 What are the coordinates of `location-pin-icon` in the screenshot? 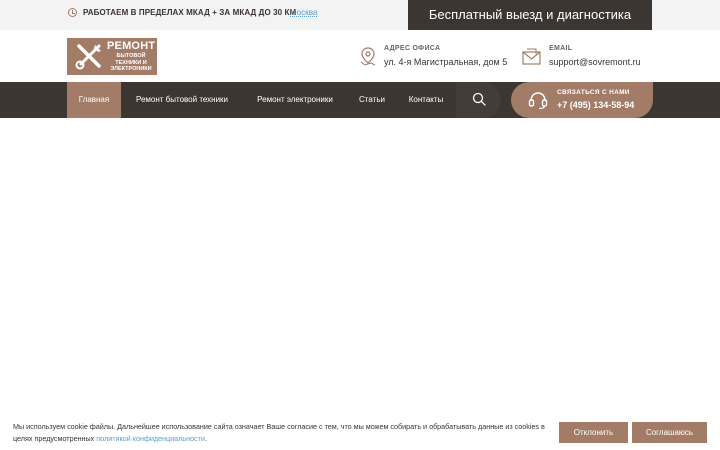 It's located at (368, 56).